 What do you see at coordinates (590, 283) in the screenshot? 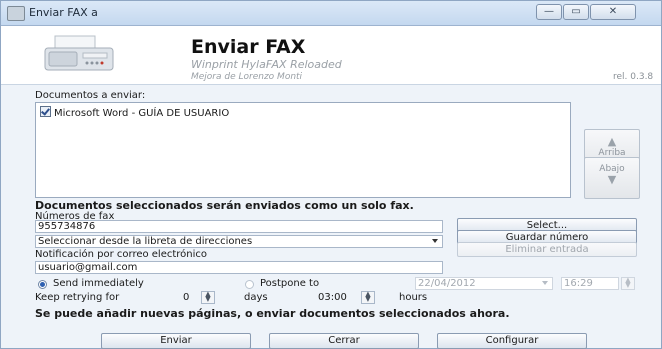
I see `postpone-time-input: 16:29` at bounding box center [590, 283].